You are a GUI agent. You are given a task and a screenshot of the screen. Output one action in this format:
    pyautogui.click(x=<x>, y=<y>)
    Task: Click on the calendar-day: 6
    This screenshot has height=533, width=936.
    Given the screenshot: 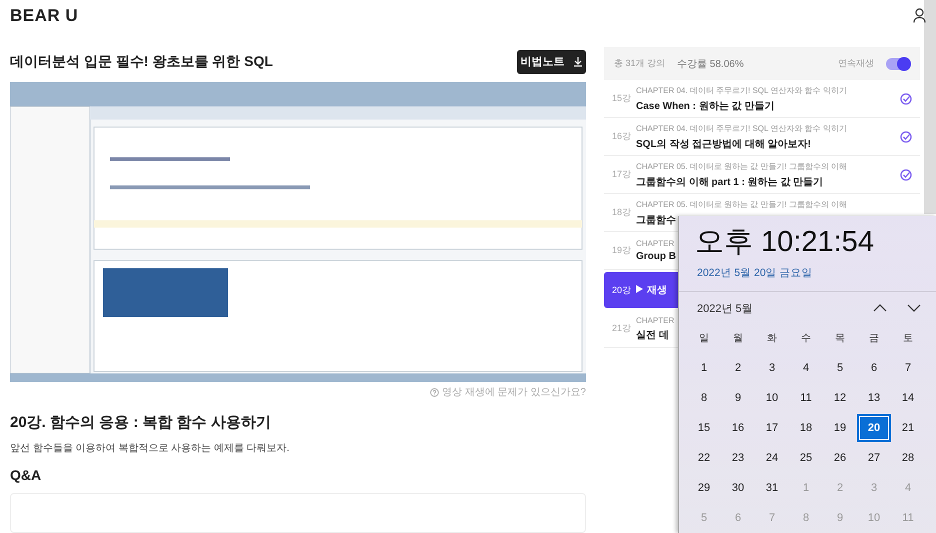 What is the action you would take?
    pyautogui.click(x=874, y=368)
    